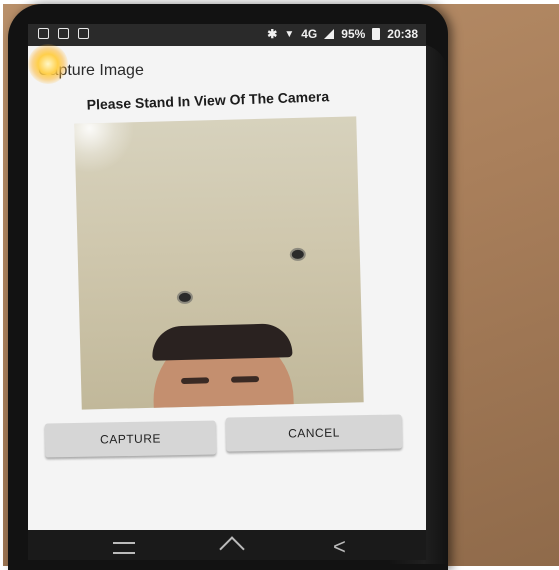  I want to click on navigation-bar: <, so click(227, 545).